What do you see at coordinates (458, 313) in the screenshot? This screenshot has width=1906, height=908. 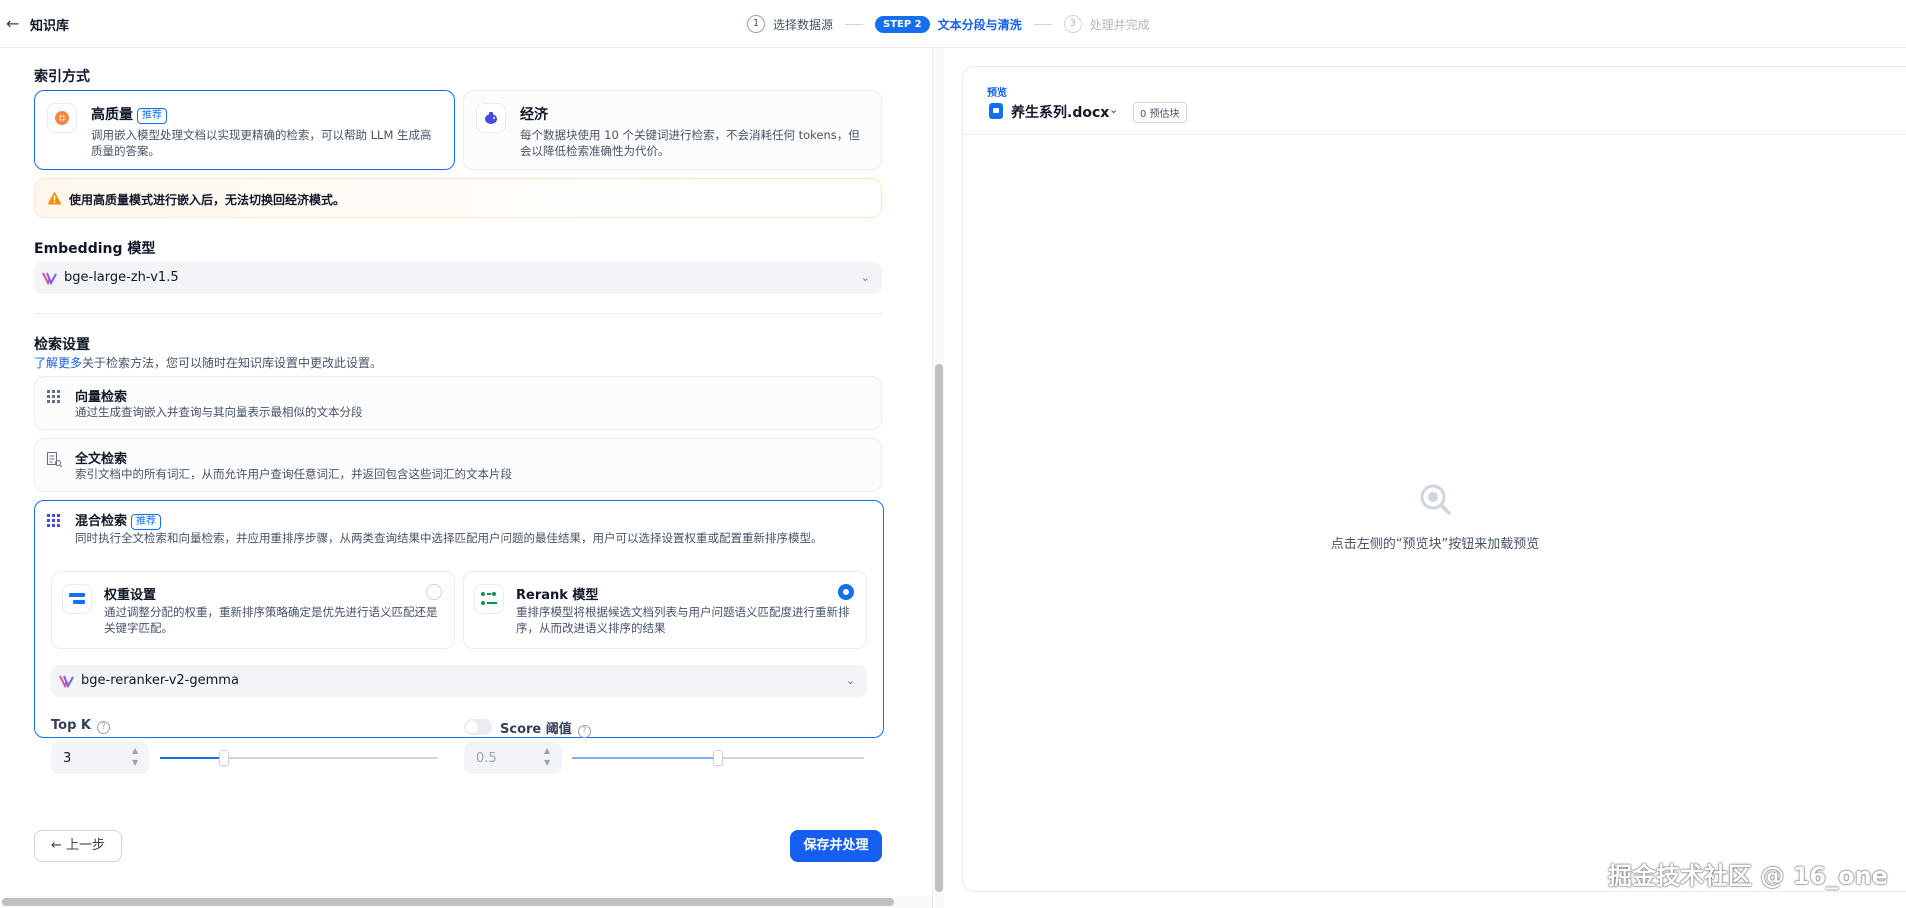 I see `section-divider` at bounding box center [458, 313].